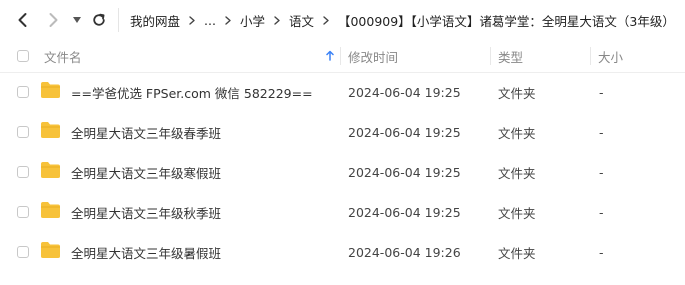  I want to click on caret-down-icon, so click(77, 20).